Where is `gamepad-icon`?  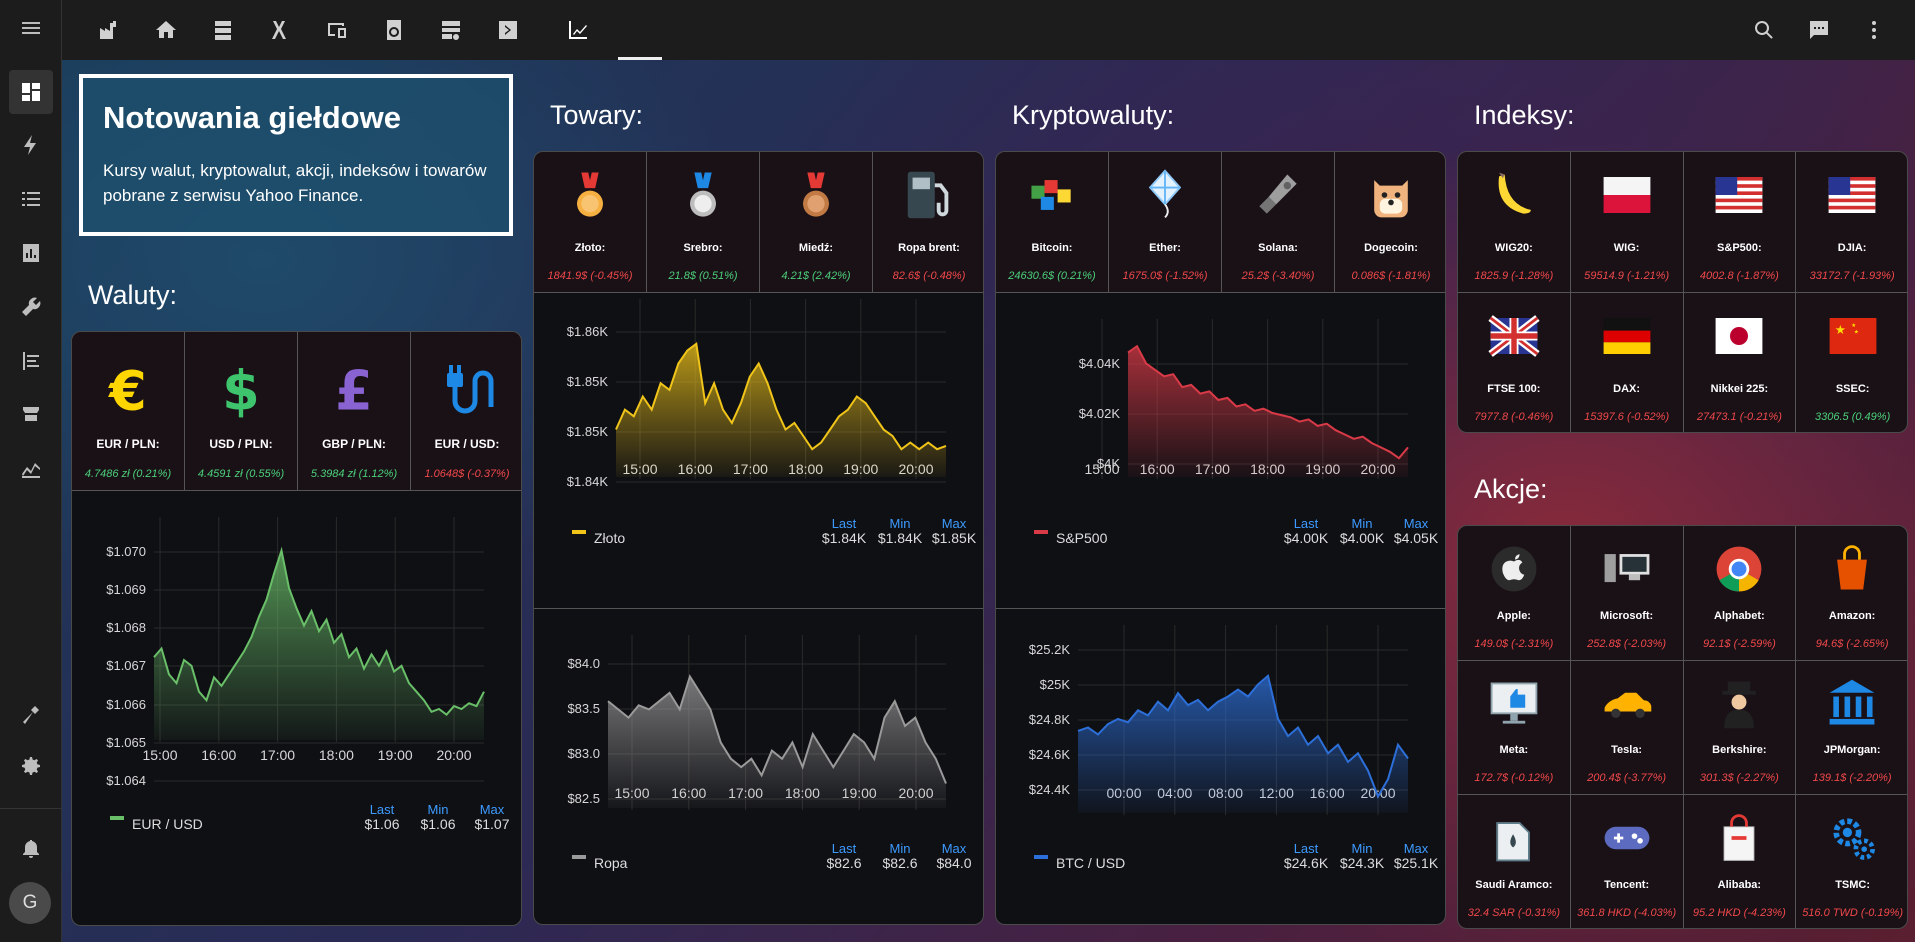
gamepad-icon is located at coordinates (1627, 838).